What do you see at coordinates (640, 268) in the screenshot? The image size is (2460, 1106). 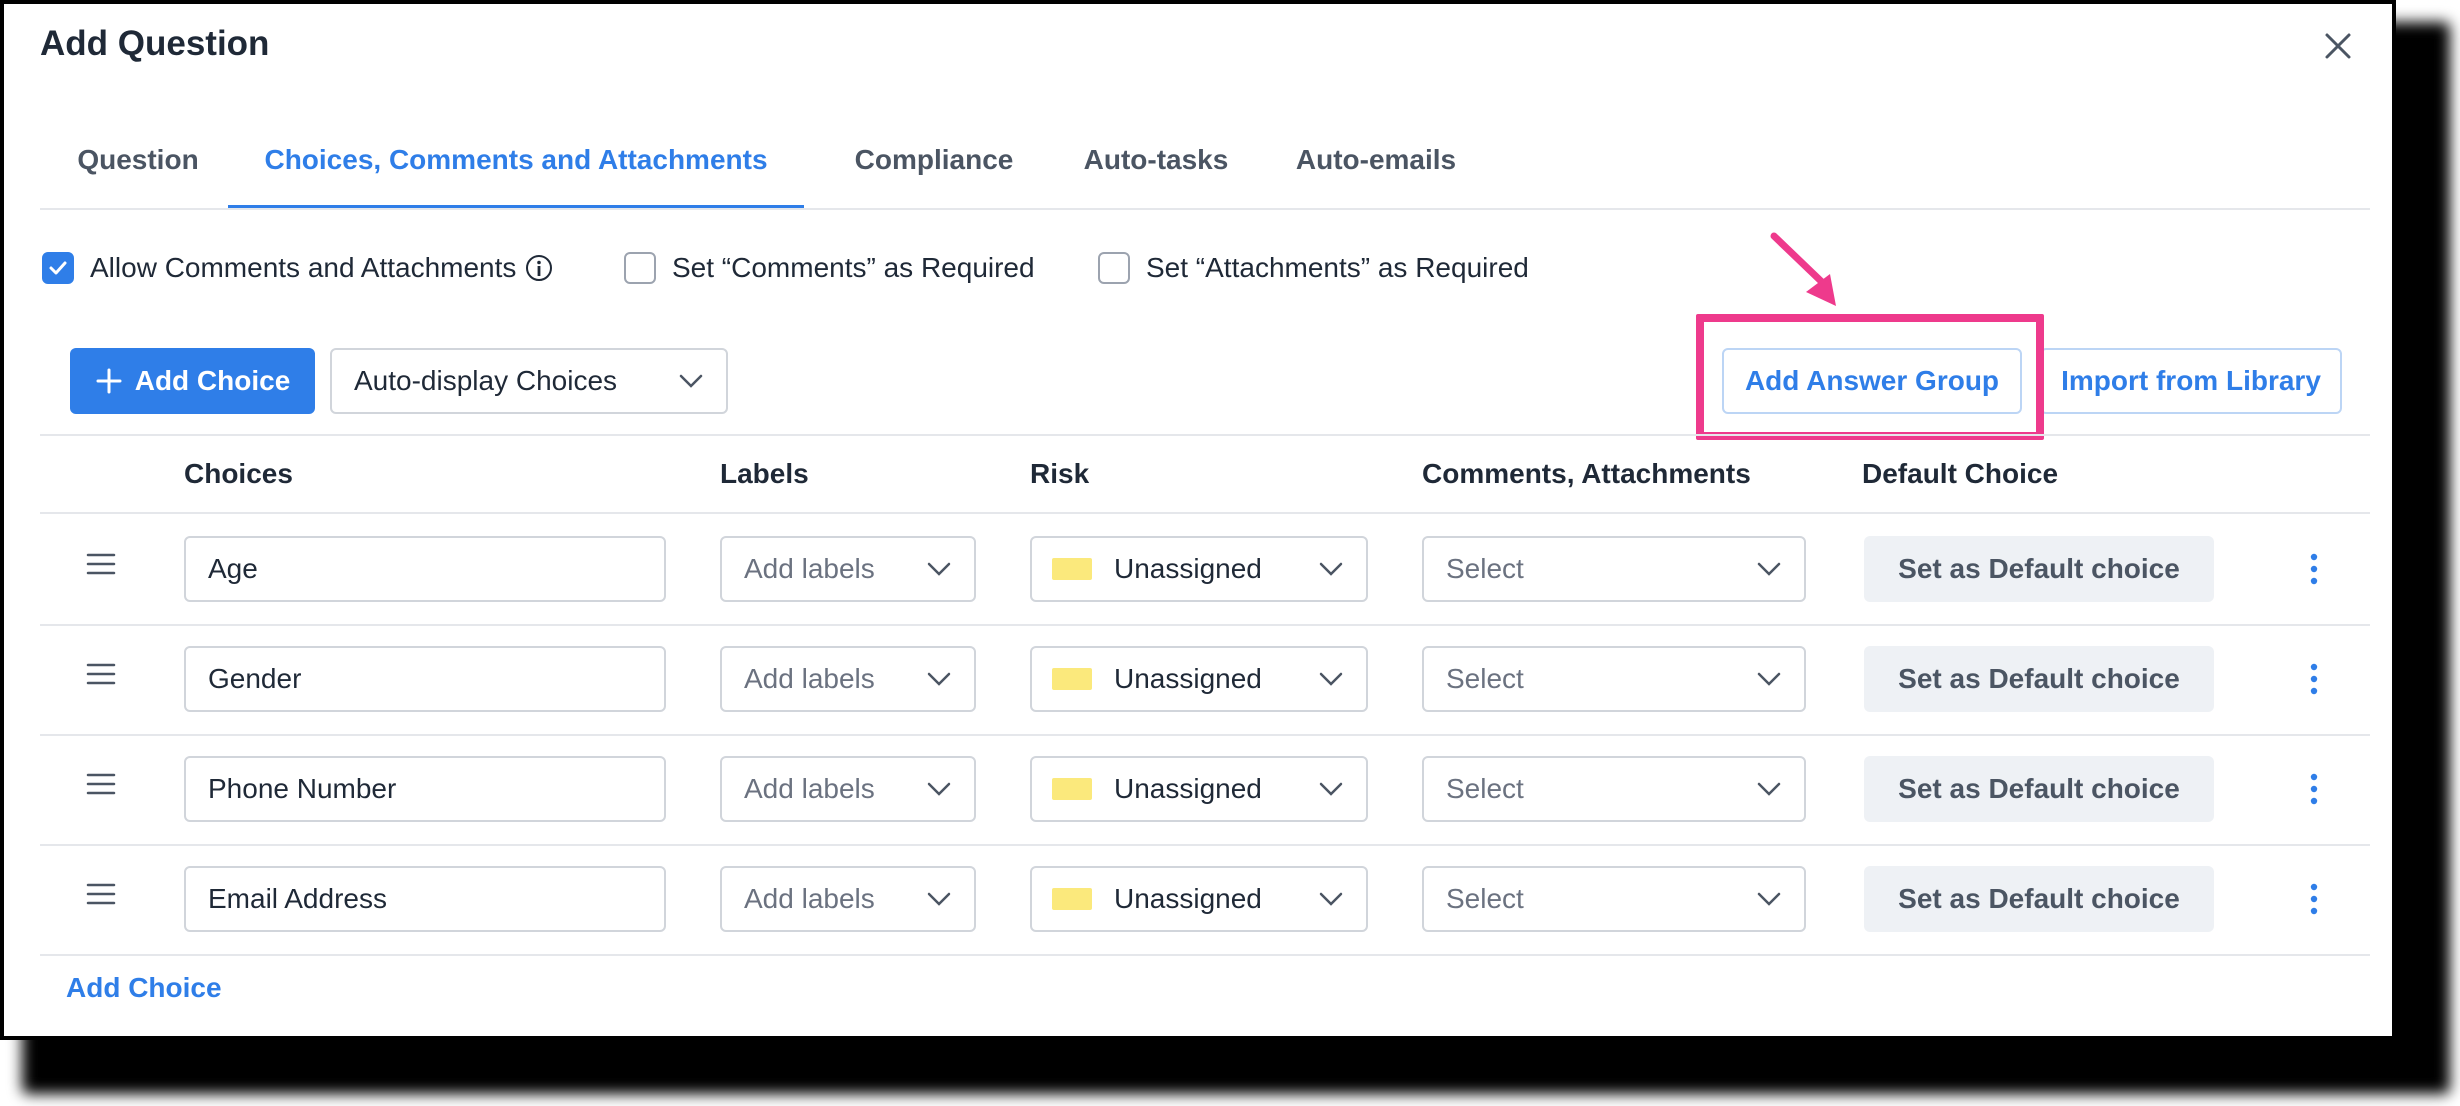 I see `comments-required-checkbox` at bounding box center [640, 268].